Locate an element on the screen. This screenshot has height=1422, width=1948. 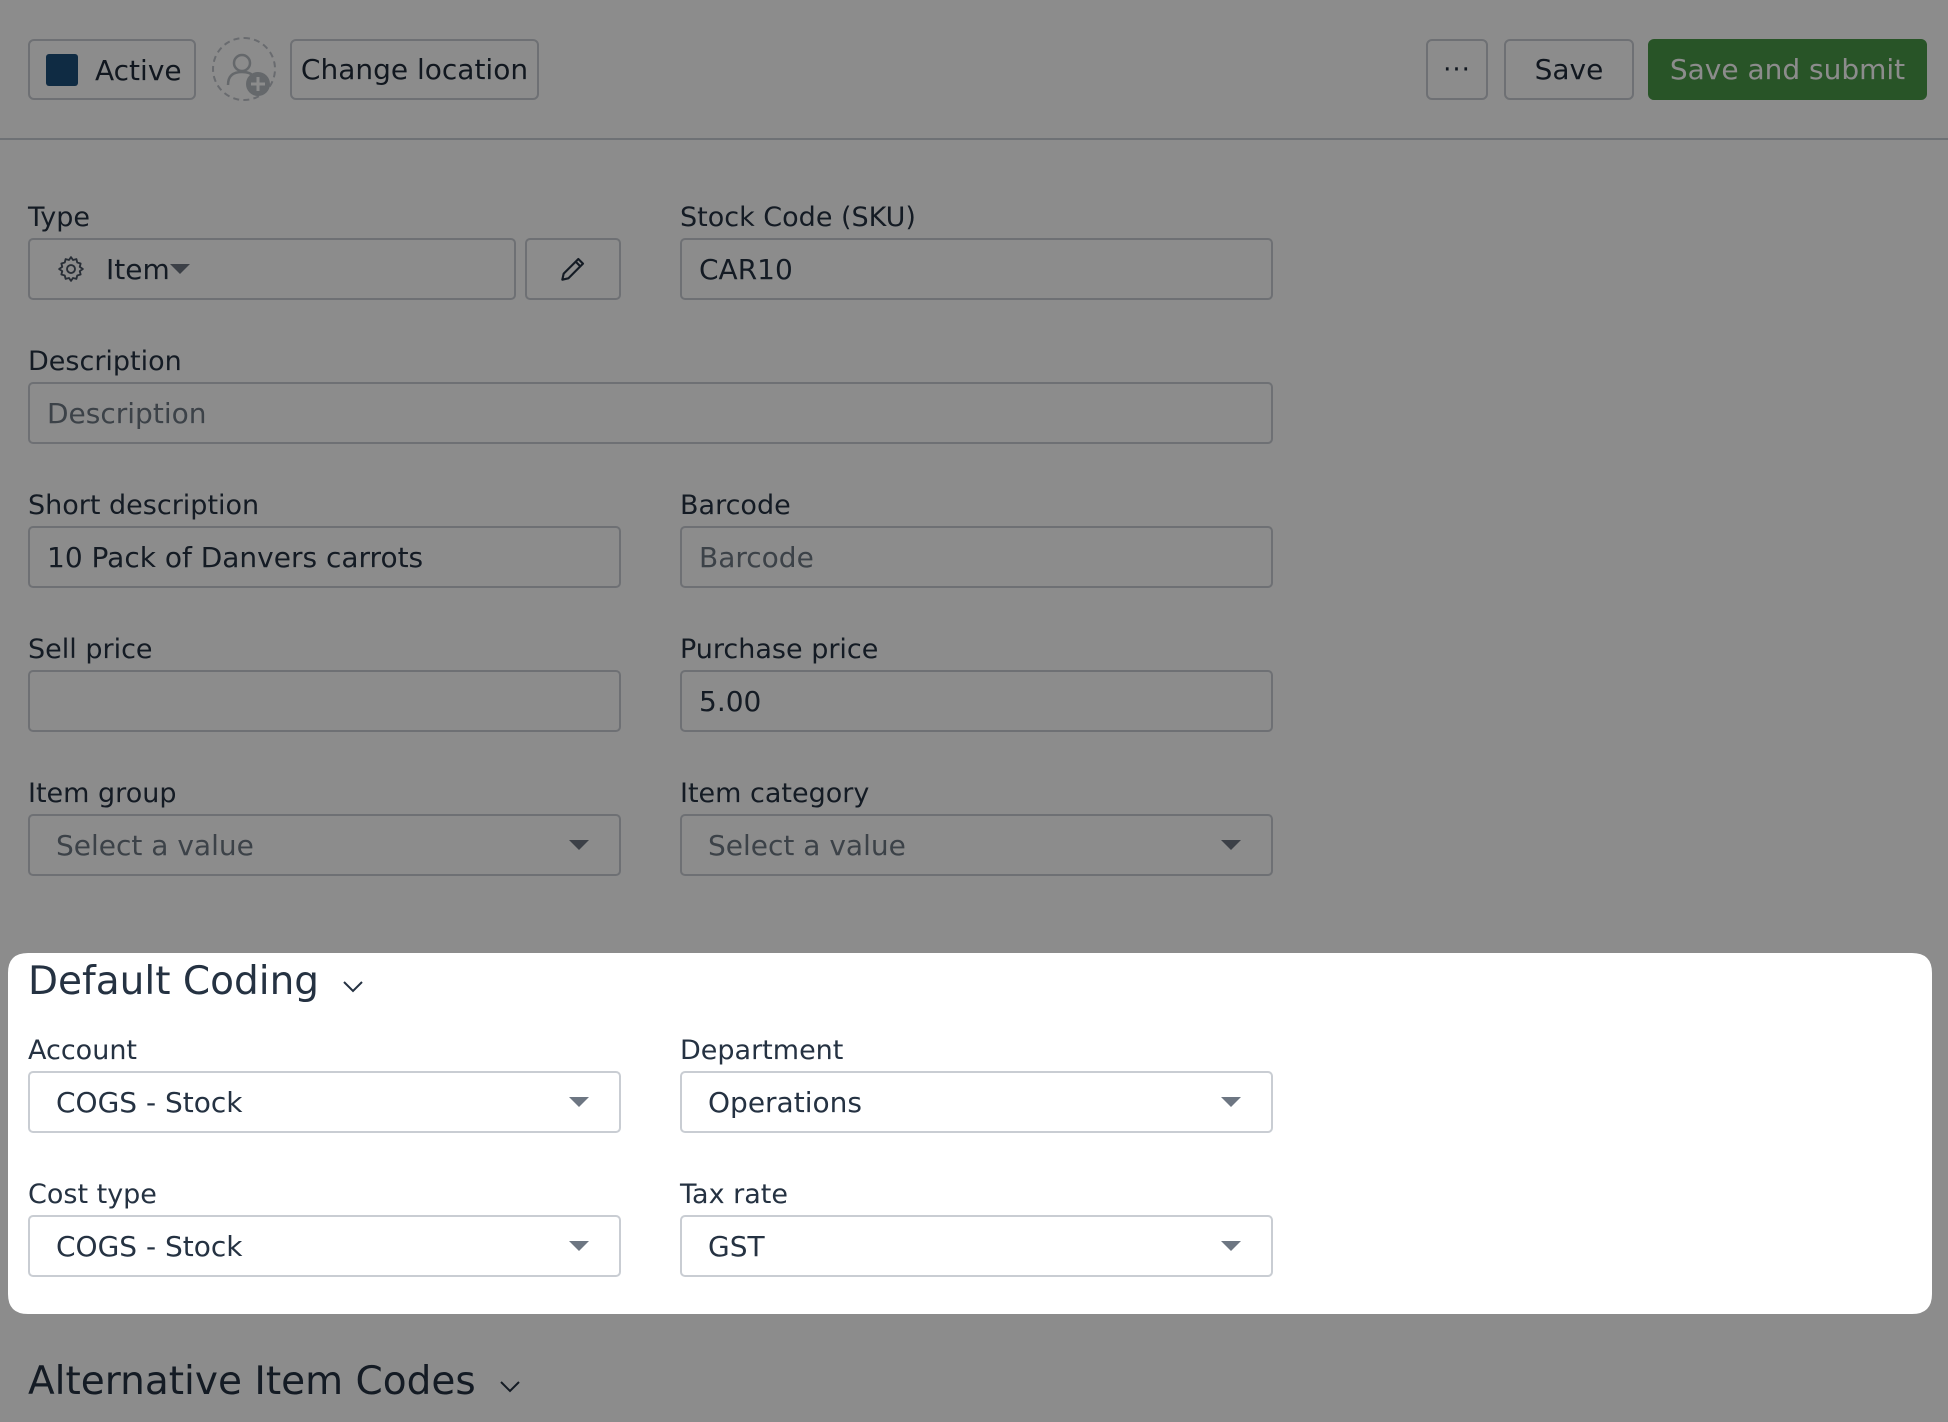
pencil-icon is located at coordinates (573, 269).